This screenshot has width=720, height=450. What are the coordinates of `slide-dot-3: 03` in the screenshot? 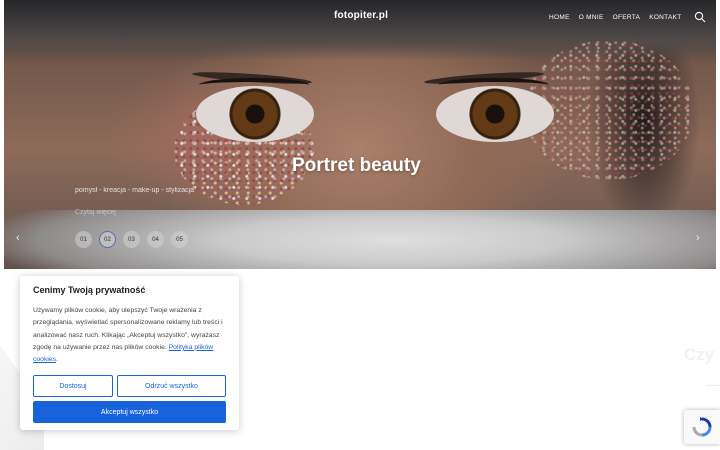 It's located at (131, 239).